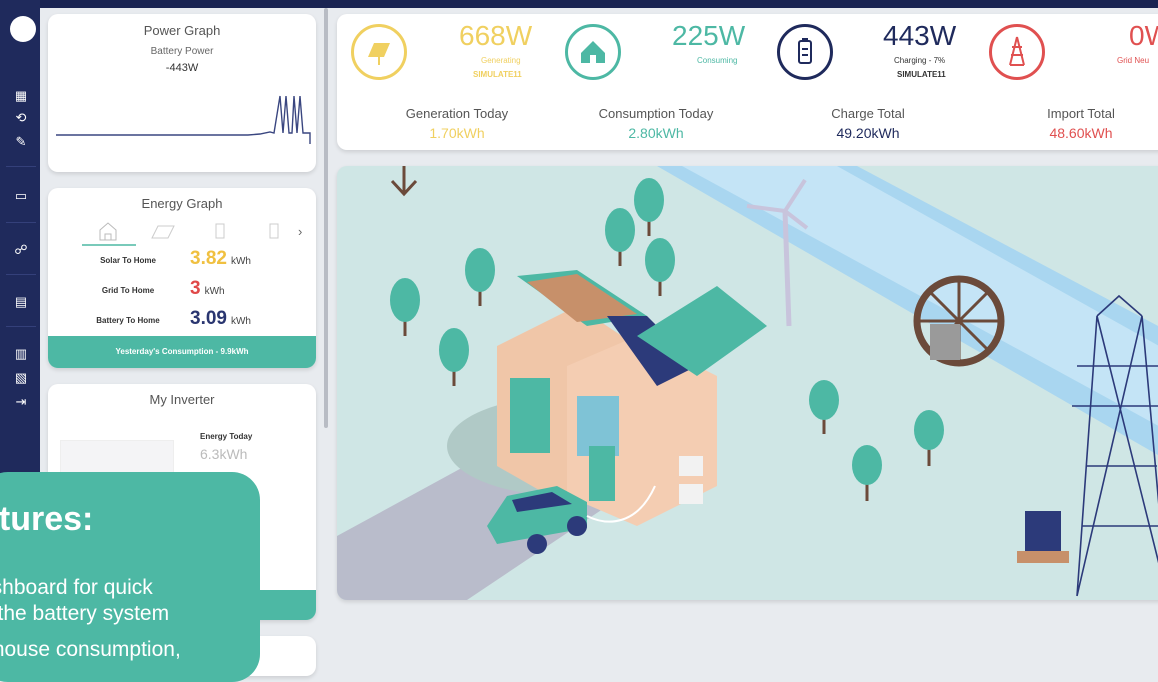 The image size is (1158, 682). What do you see at coordinates (47, 519) in the screenshot?
I see `features-heading: atures:` at bounding box center [47, 519].